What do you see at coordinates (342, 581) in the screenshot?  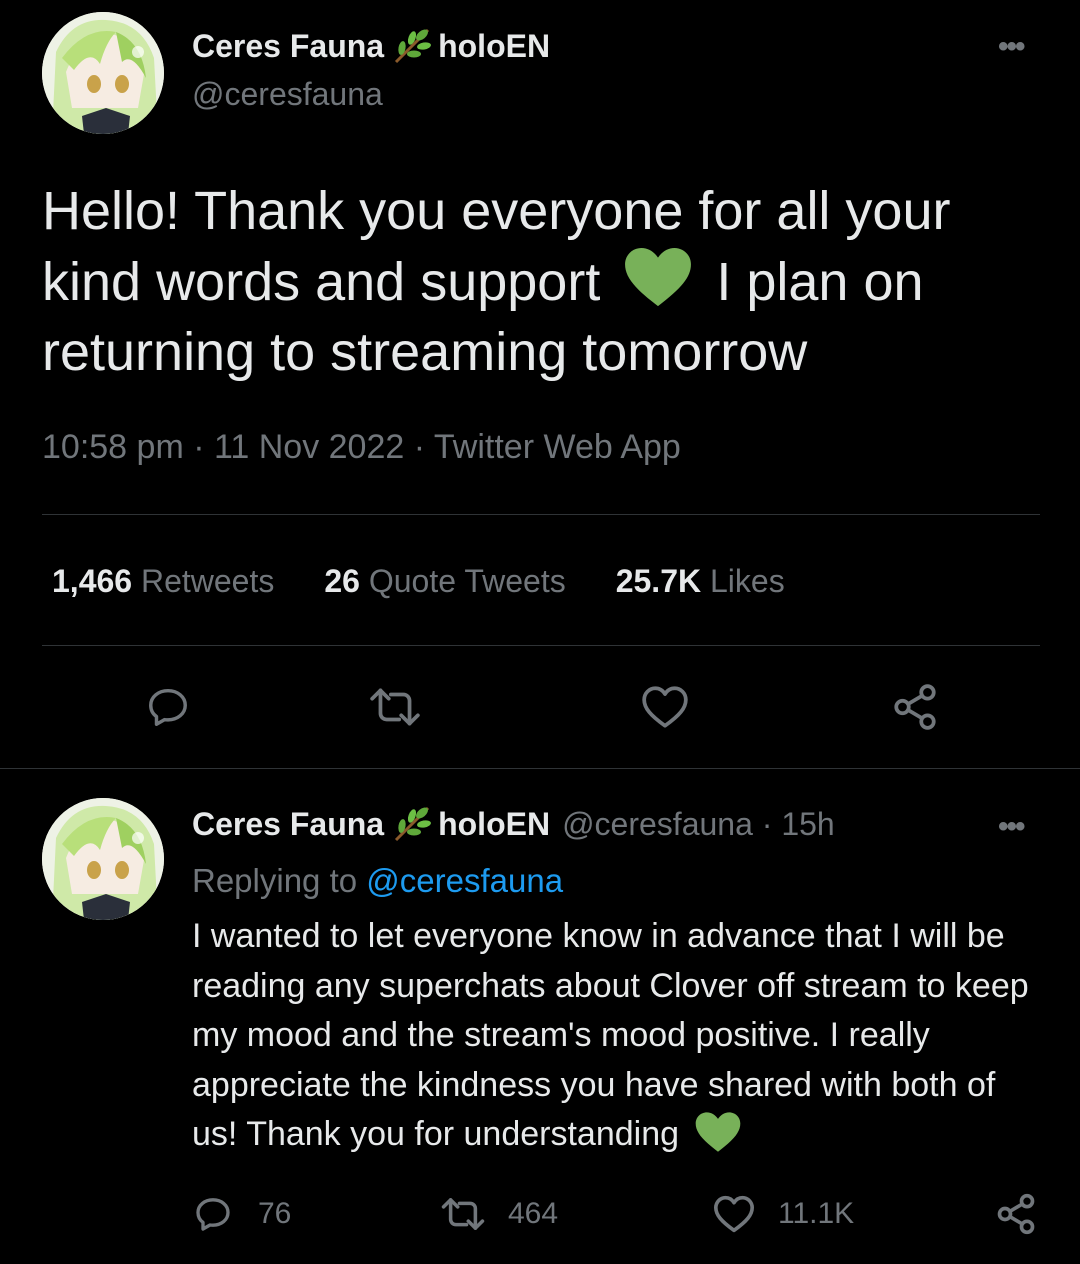 I see `quotes-count: 26` at bounding box center [342, 581].